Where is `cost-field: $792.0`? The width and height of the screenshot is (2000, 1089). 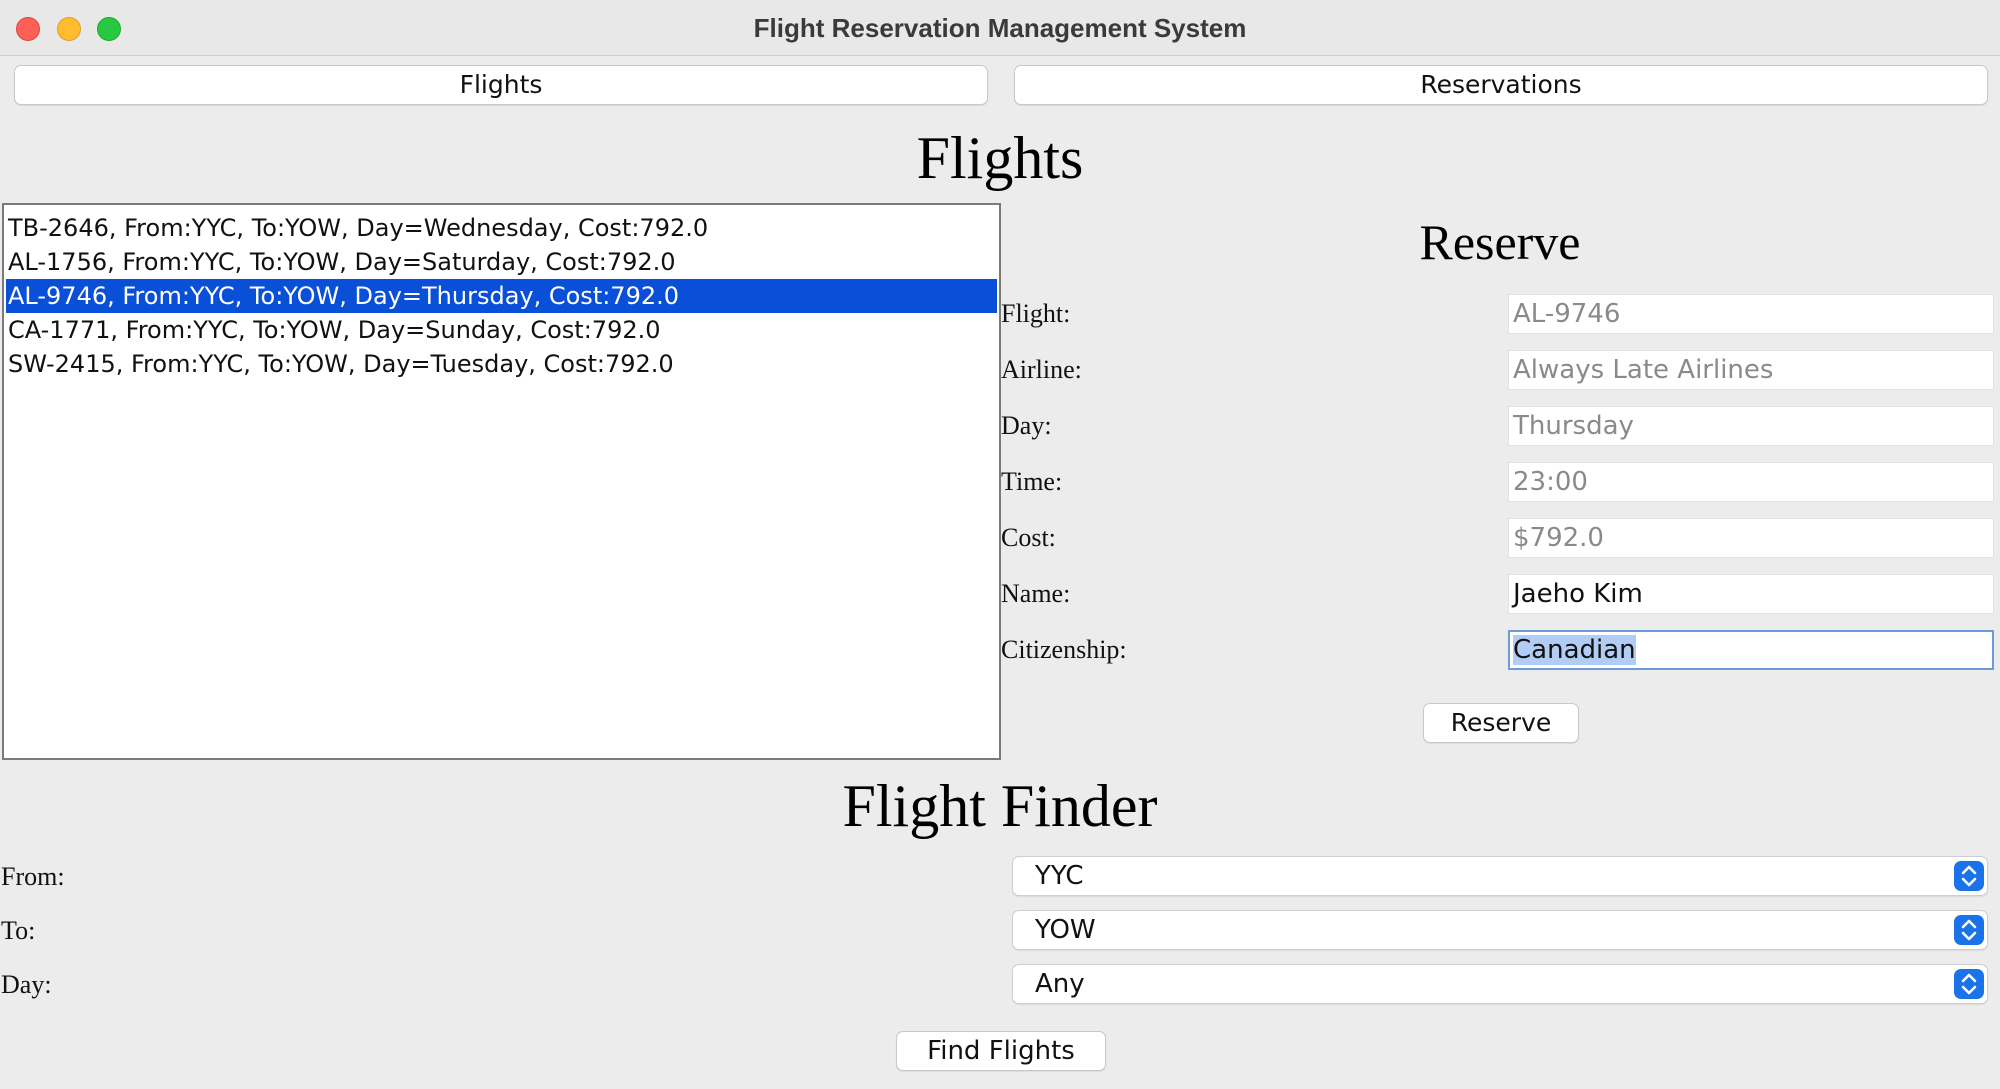
cost-field: $792.0 is located at coordinates (1751, 538).